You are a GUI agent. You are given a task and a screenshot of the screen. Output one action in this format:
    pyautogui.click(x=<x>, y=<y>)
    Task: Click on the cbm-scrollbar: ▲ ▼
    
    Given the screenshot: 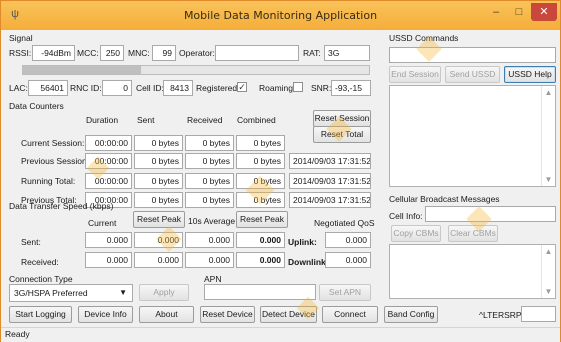 What is the action you would take?
    pyautogui.click(x=548, y=271)
    